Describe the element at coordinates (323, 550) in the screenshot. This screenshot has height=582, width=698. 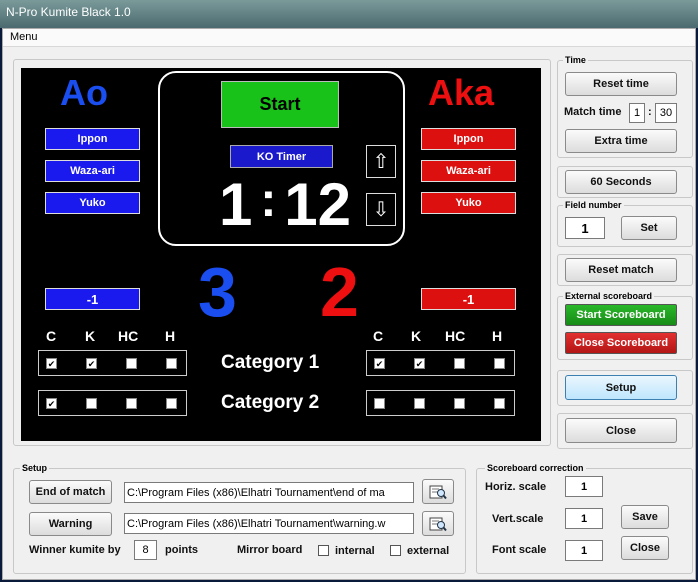
I see `mirror-internal-checkbox` at that location.